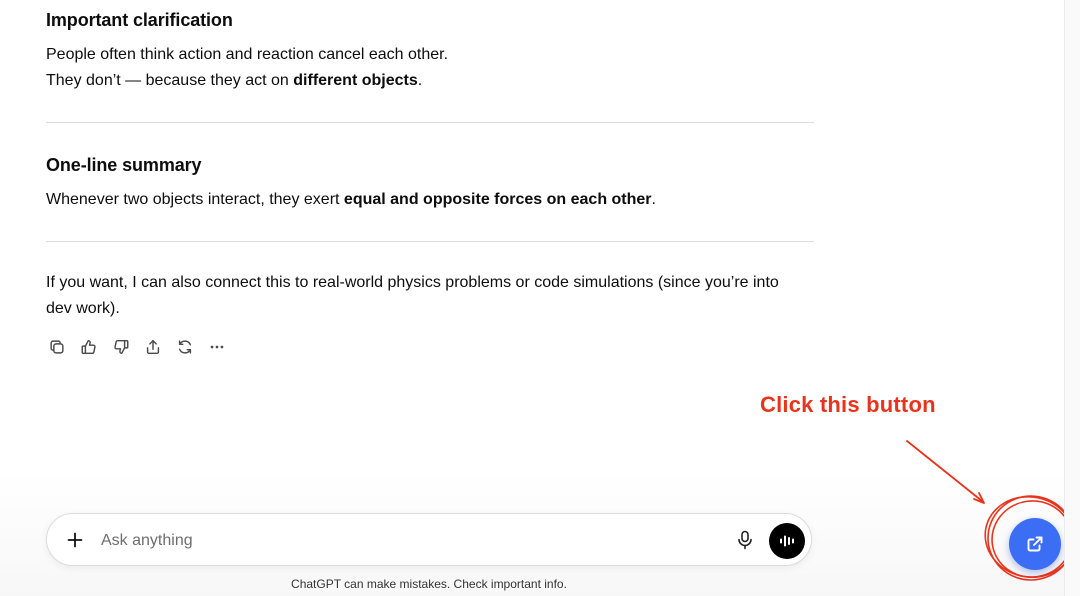 The image size is (1080, 596). I want to click on clarification-heading: Important clarification, so click(139, 20).